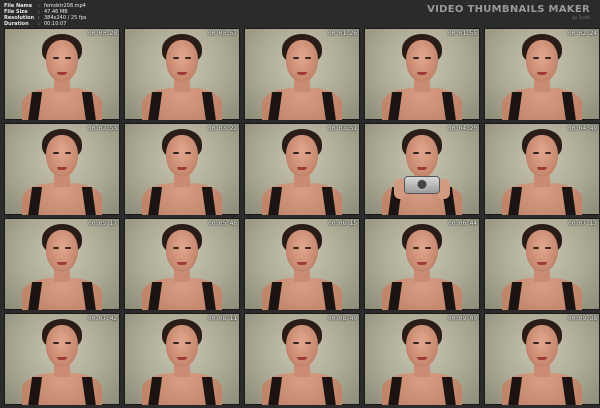  Describe the element at coordinates (222, 318) in the screenshot. I see `timestamp: 00:08:11` at that location.